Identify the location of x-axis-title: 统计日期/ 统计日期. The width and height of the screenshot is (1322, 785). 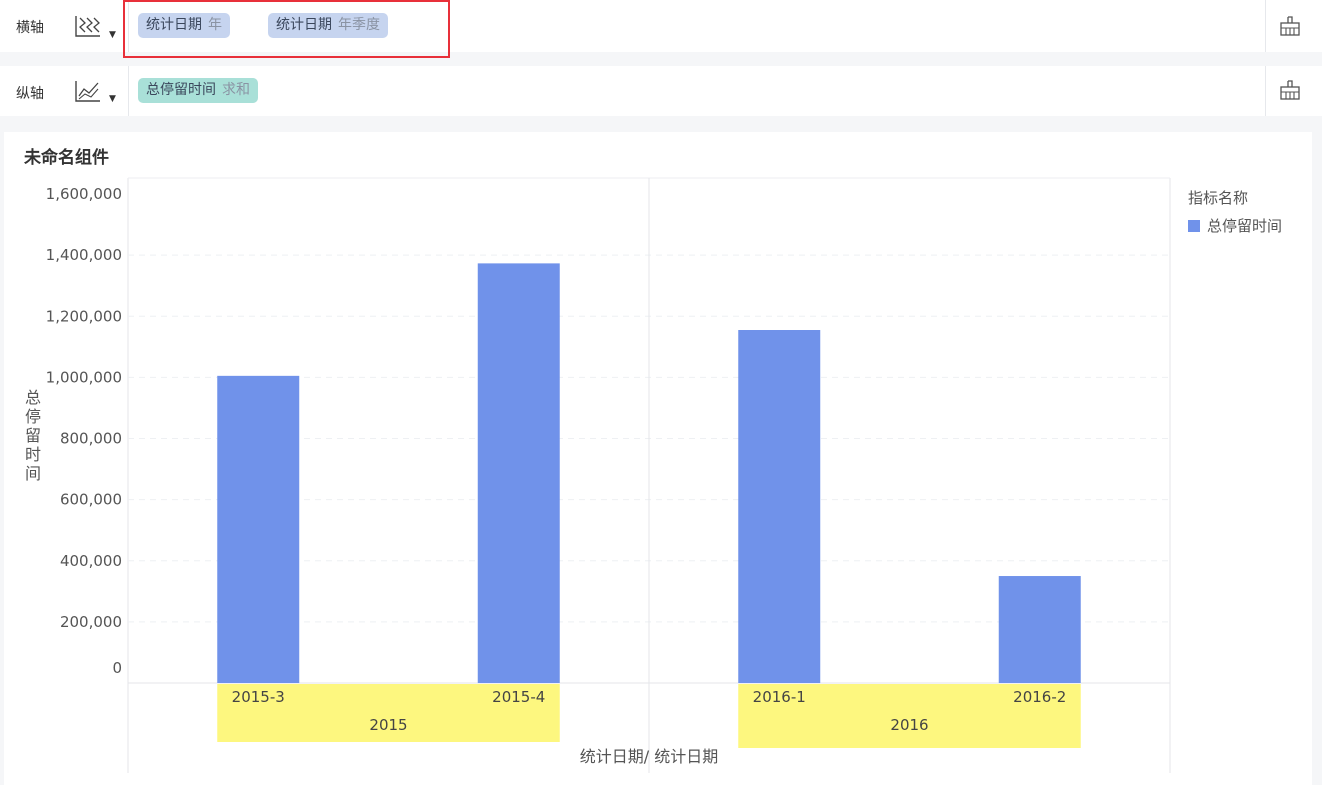
(649, 756).